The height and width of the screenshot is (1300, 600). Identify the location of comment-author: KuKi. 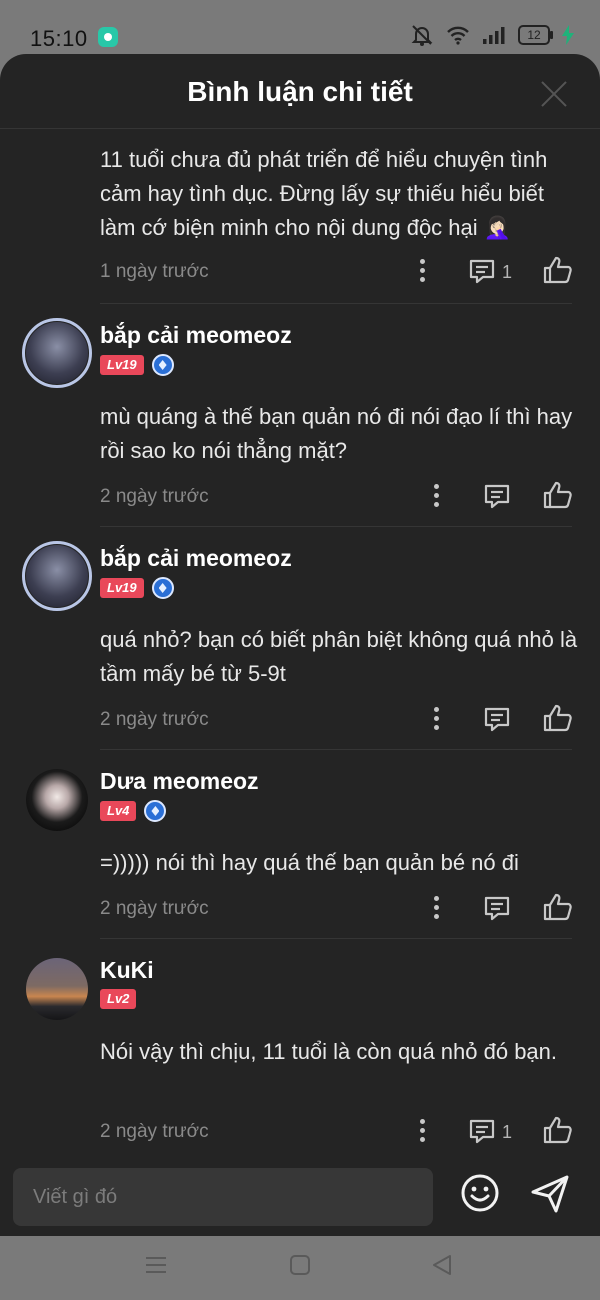
(127, 970).